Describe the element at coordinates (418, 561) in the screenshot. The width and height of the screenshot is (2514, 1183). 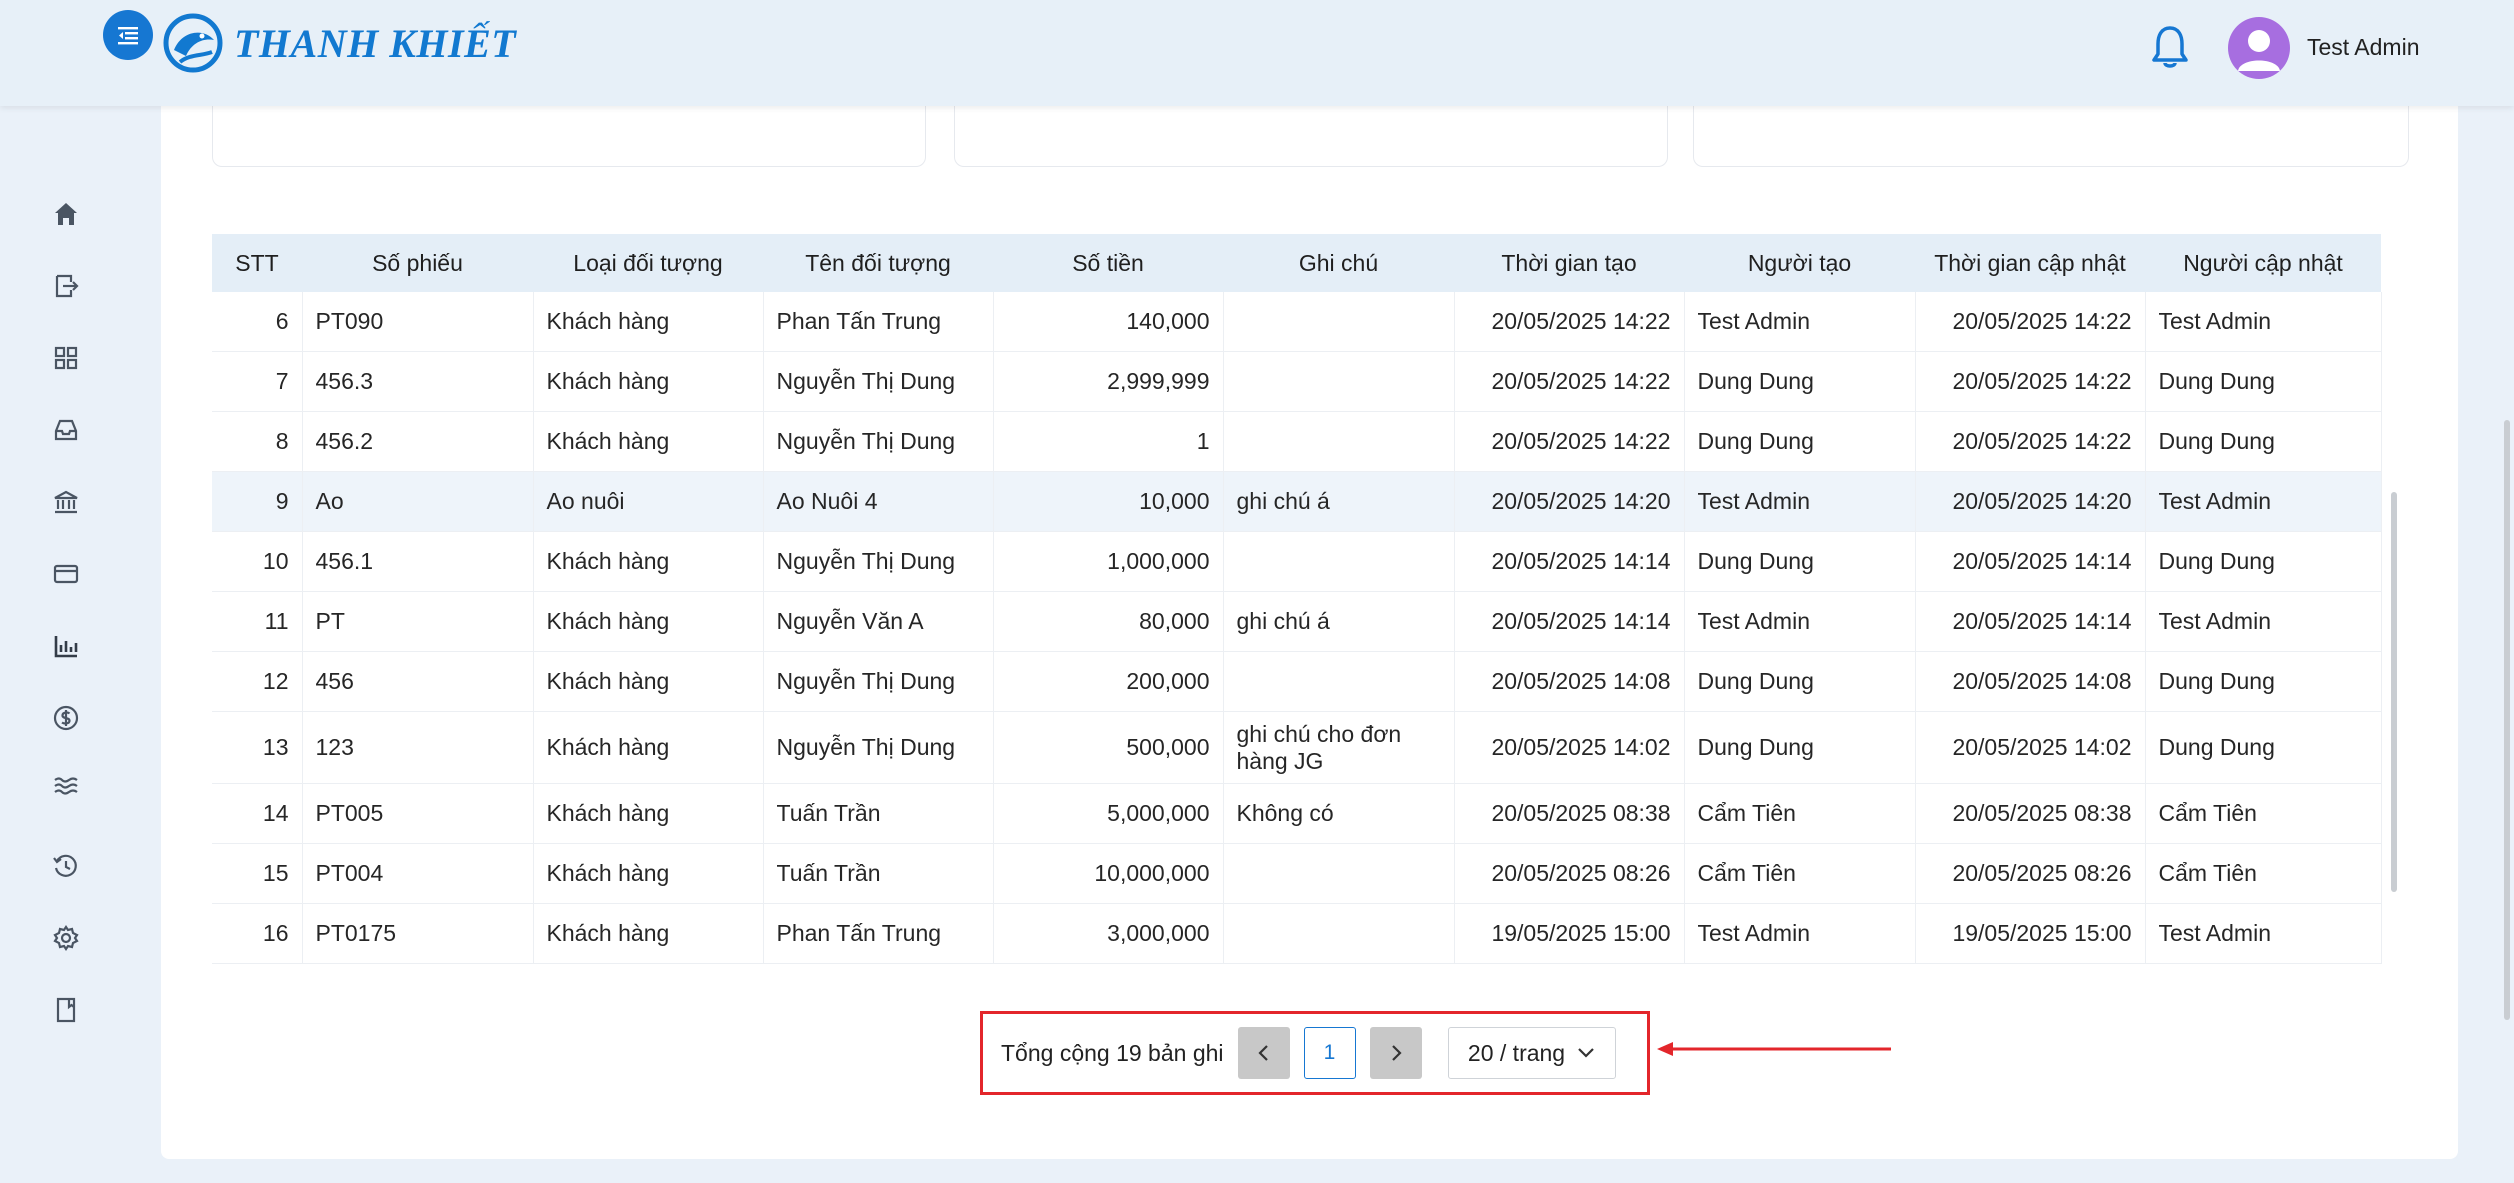
I see `table-cell: 456.1` at that location.